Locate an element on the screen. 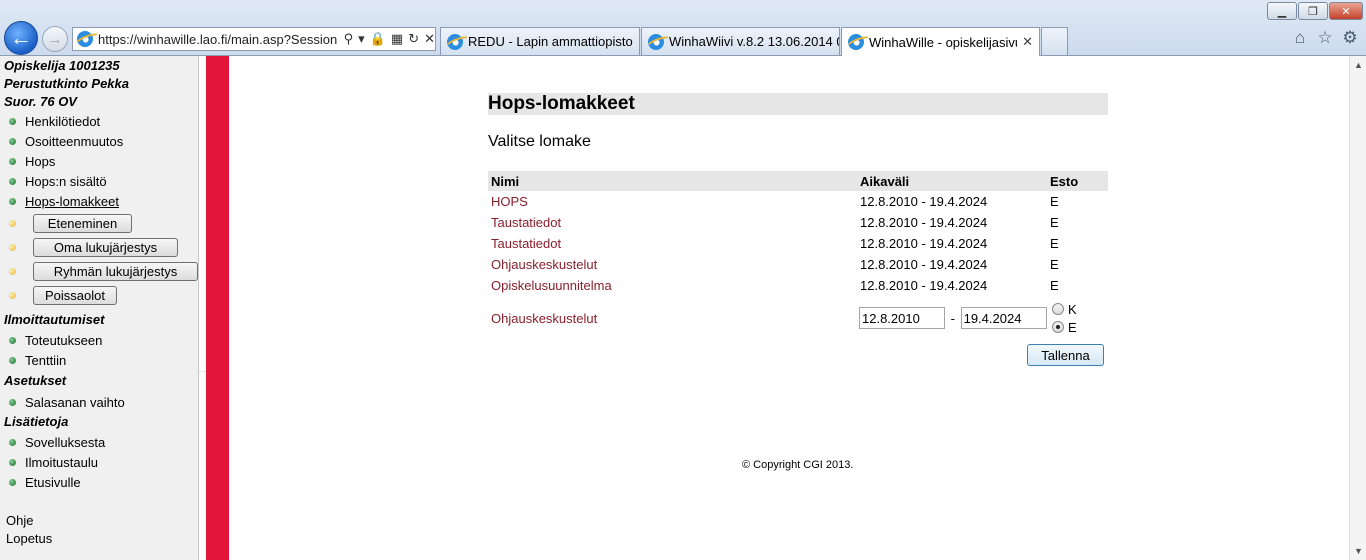  sidebar-item-tenttiin: Tenttiin is located at coordinates (99, 360).